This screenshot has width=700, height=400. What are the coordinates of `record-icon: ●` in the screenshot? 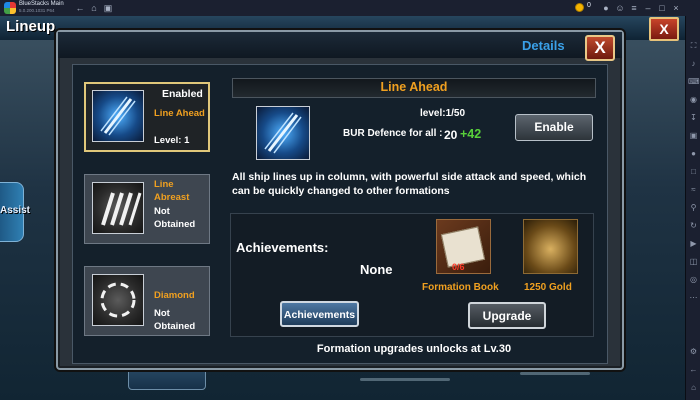 It's located at (693, 153).